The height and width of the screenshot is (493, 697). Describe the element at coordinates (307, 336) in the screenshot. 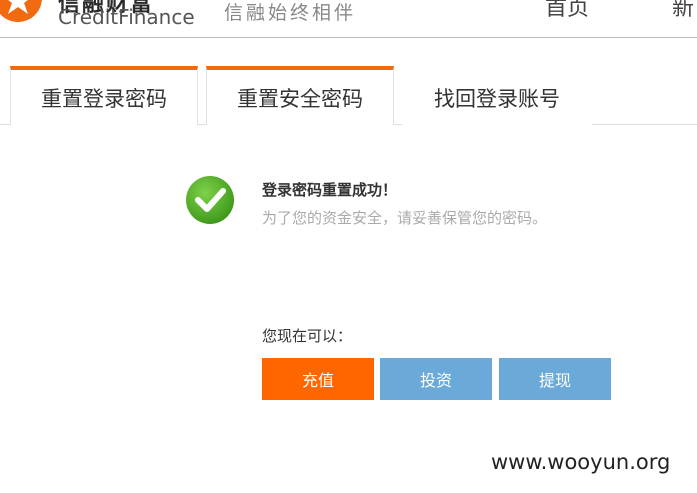

I see `actions-prompt: 您现在可以：` at that location.